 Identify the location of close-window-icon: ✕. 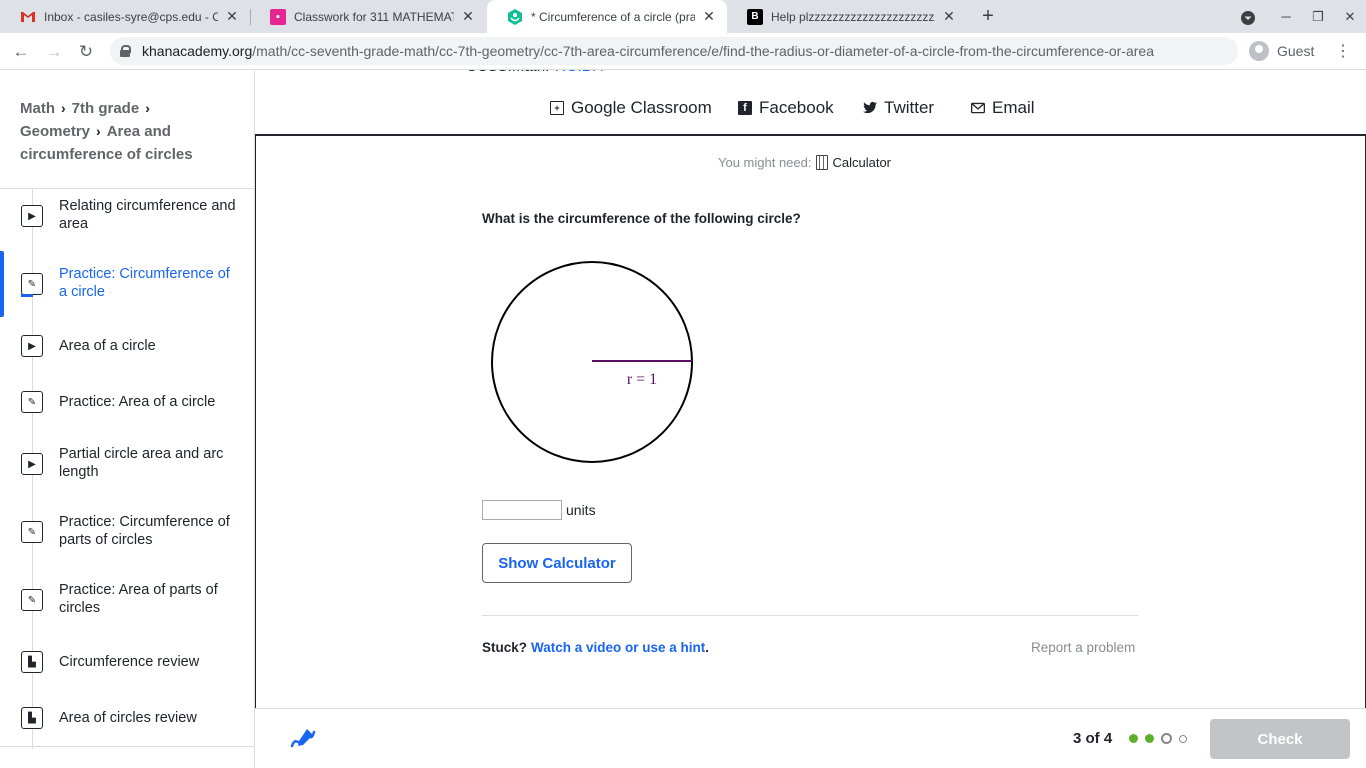
(1350, 16).